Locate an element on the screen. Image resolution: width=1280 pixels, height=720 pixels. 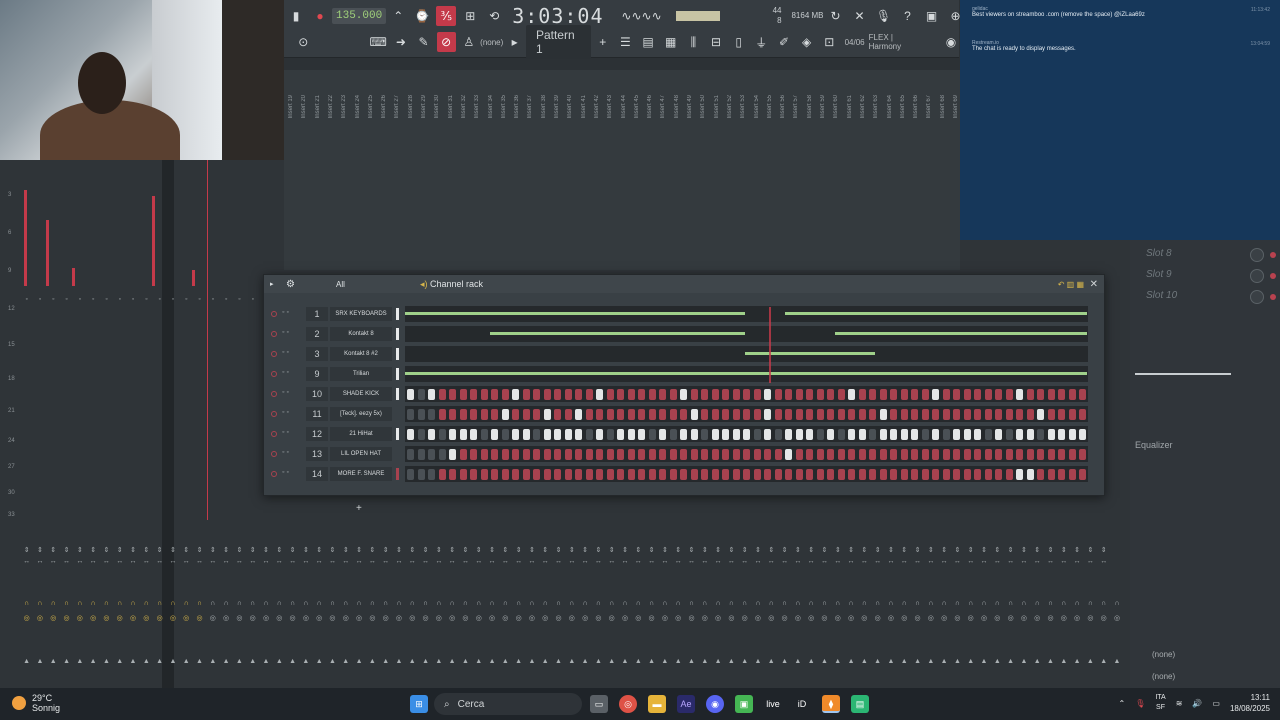
cart-icon: ⊡ is located at coordinates (829, 42).